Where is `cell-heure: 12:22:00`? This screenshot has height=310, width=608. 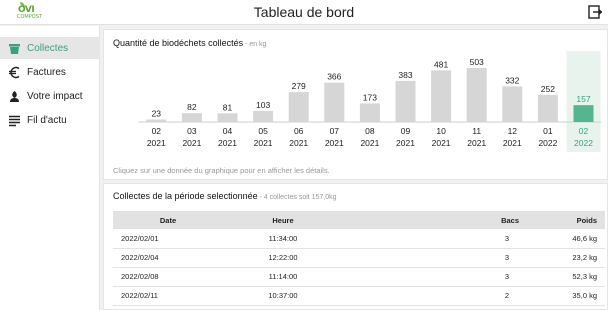 cell-heure: 12:22:00 is located at coordinates (283, 258).